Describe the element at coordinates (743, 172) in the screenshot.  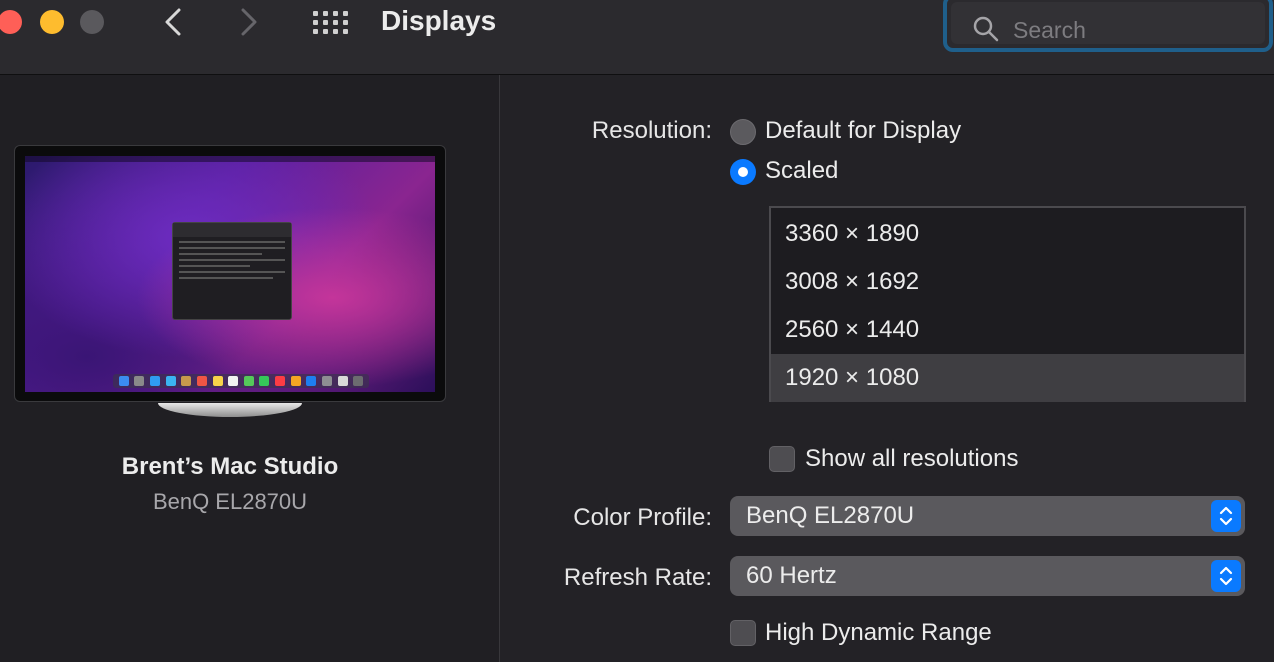
I see `radio-scaled` at that location.